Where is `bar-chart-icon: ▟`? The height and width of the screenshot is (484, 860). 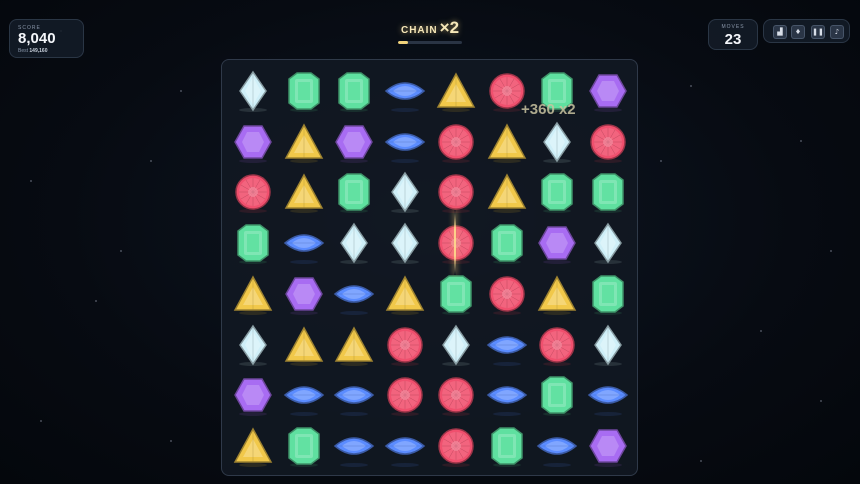 bar-chart-icon: ▟ is located at coordinates (780, 32).